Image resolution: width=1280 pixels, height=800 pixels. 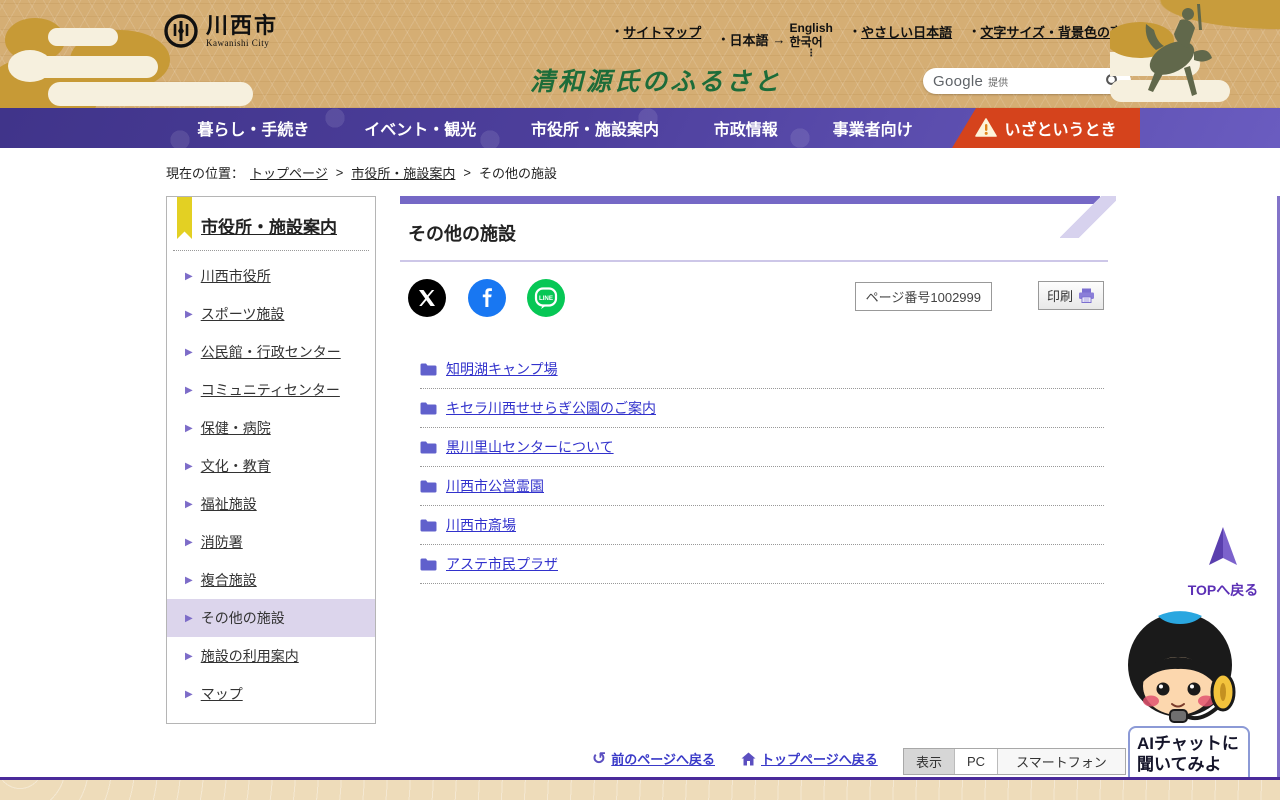 What do you see at coordinates (517, 173) in the screenshot?
I see `breadcrumb-current: その他の施設` at bounding box center [517, 173].